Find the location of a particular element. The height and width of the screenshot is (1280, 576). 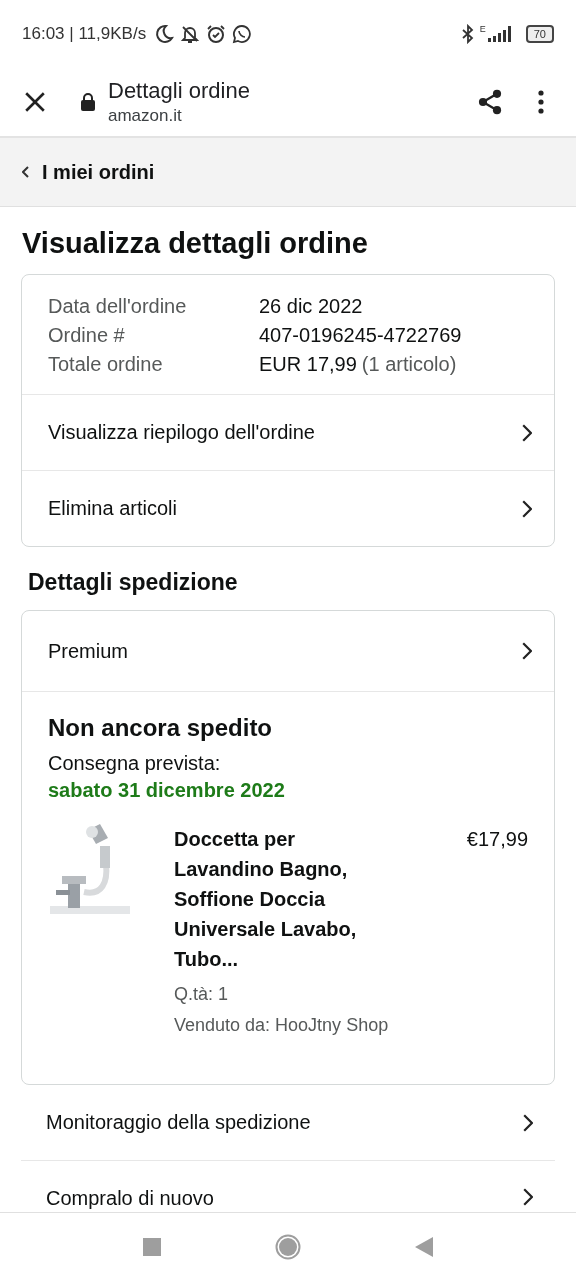

alarm-icon is located at coordinates (216, 34).